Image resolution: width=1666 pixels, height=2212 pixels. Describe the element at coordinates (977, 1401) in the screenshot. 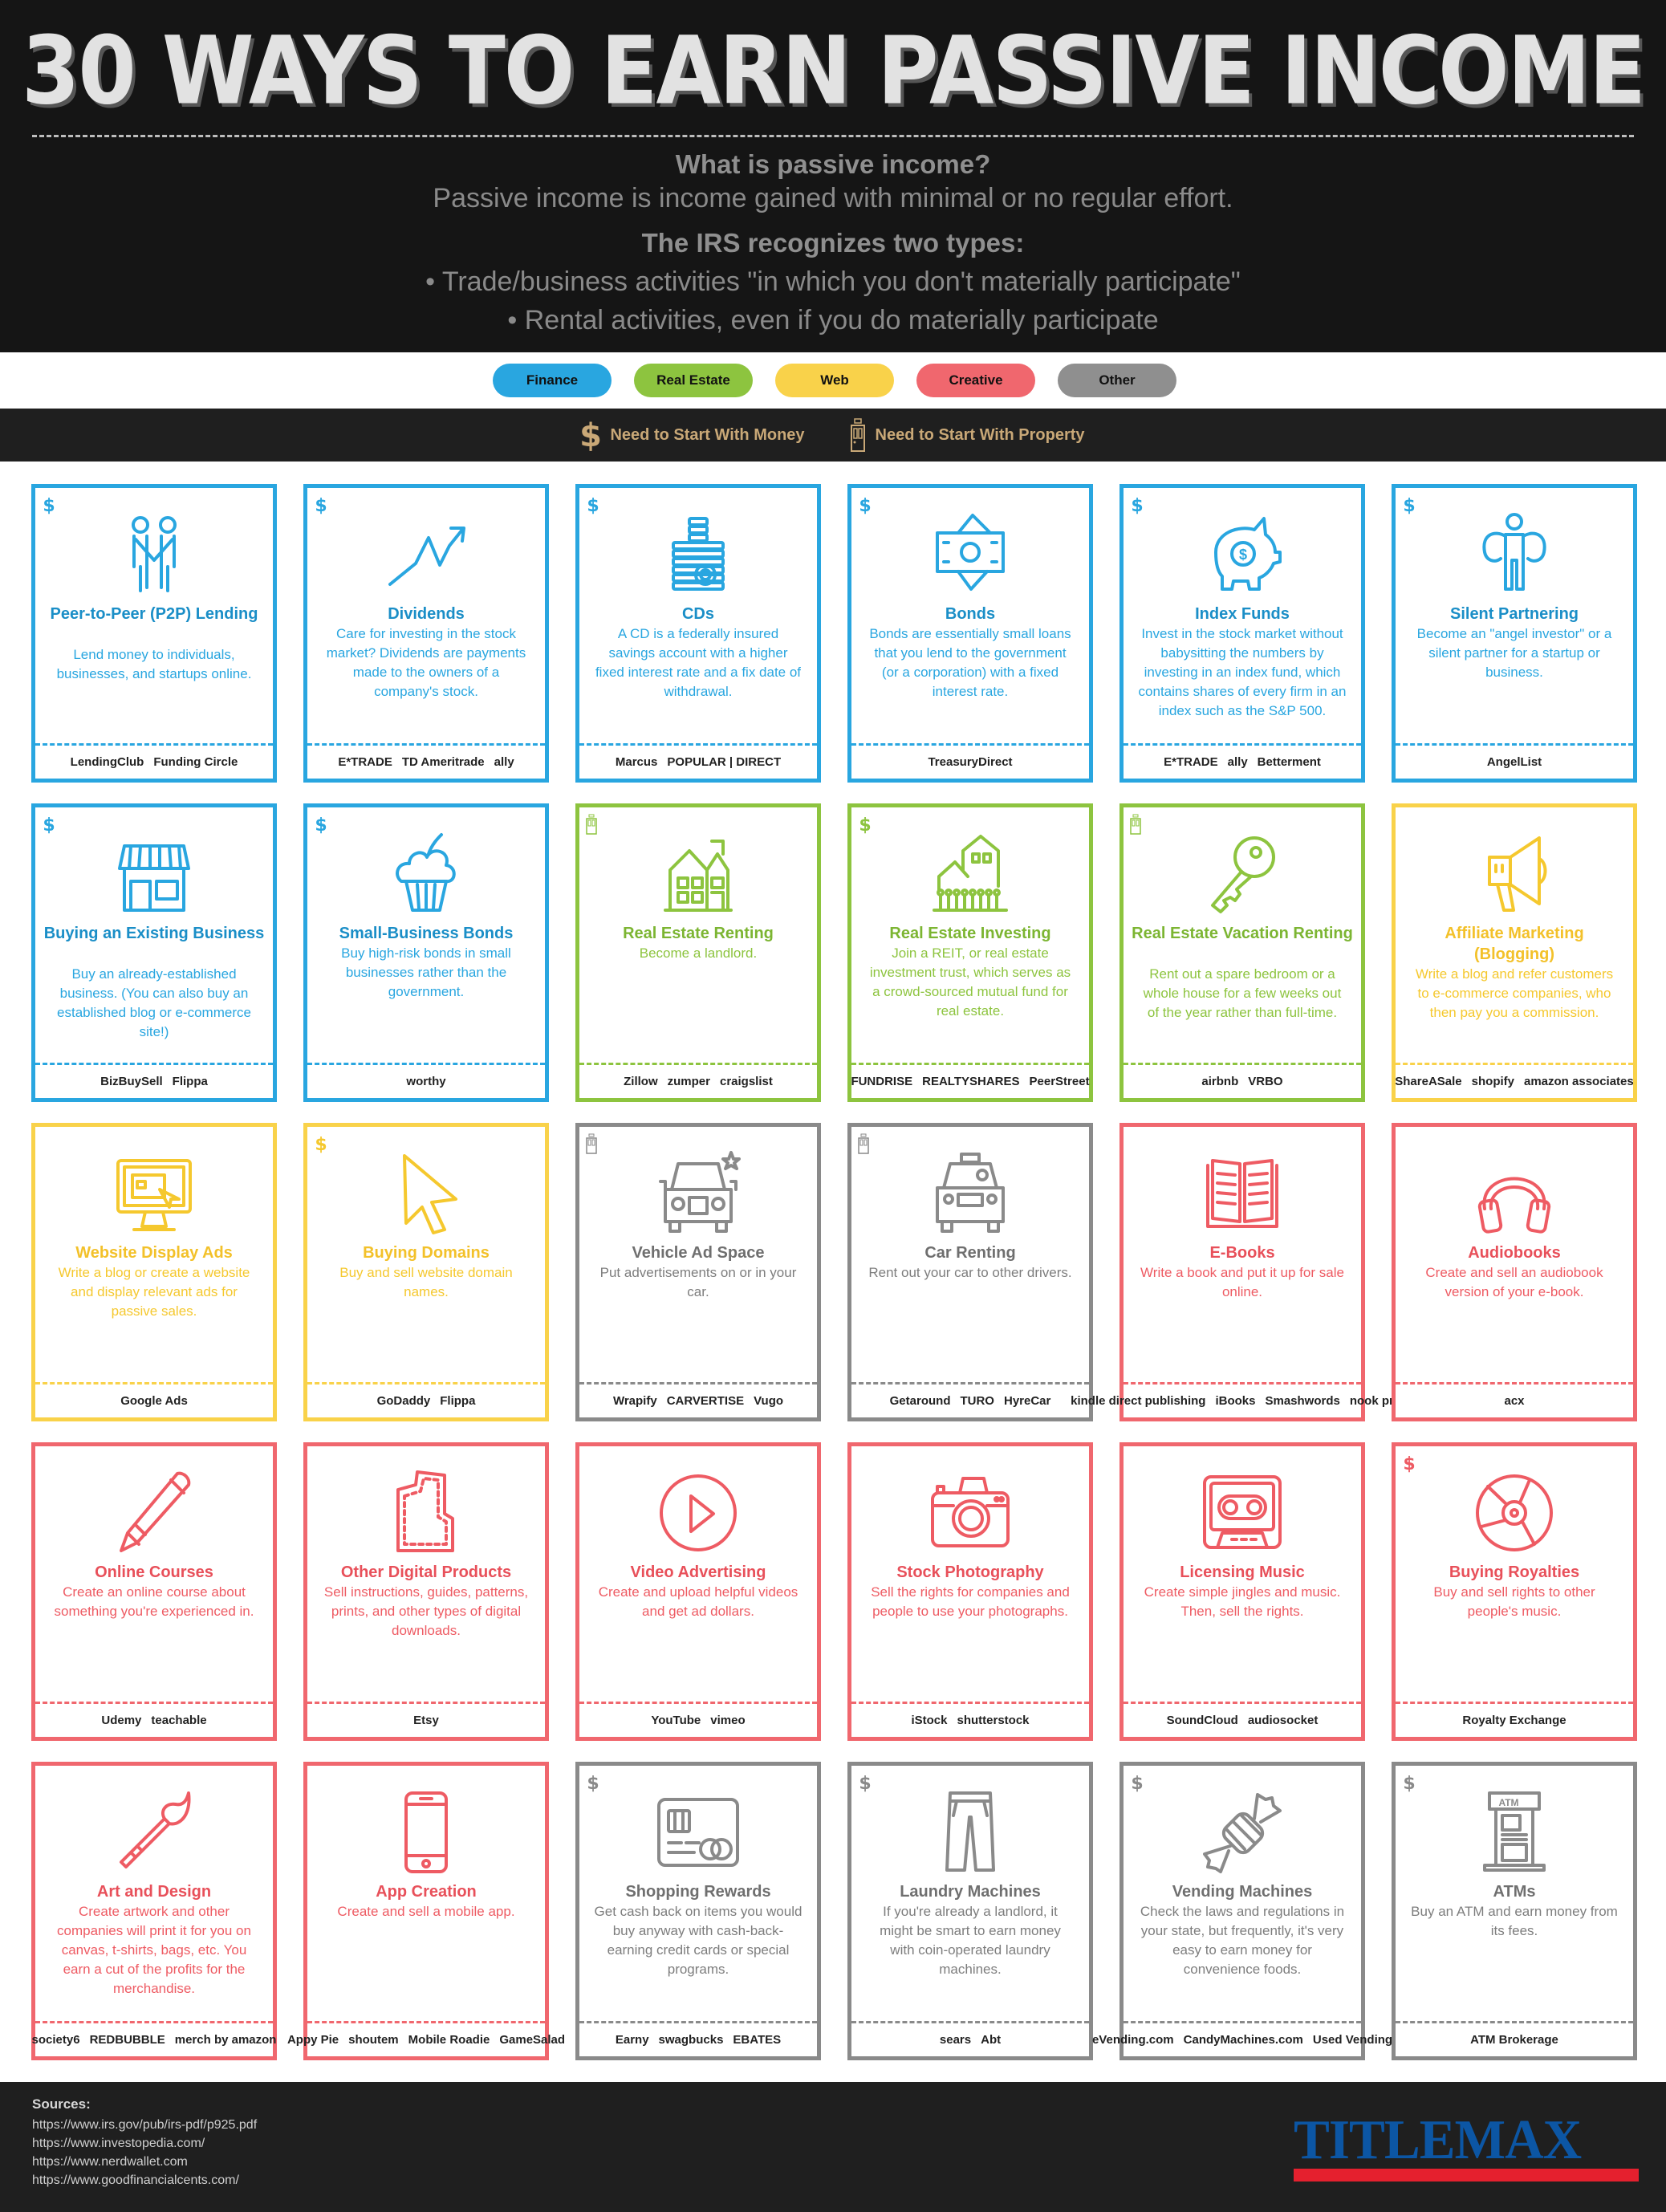

I see `partner-logo: TURO` at that location.